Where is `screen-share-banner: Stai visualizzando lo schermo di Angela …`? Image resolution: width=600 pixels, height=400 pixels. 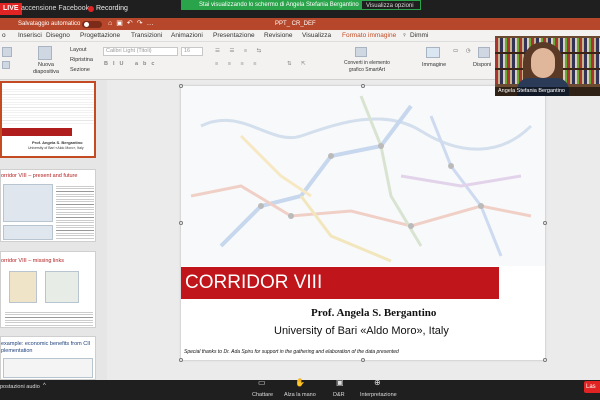 screen-share-banner: Stai visualizzando lo schermo di Angela … is located at coordinates (271, 5).